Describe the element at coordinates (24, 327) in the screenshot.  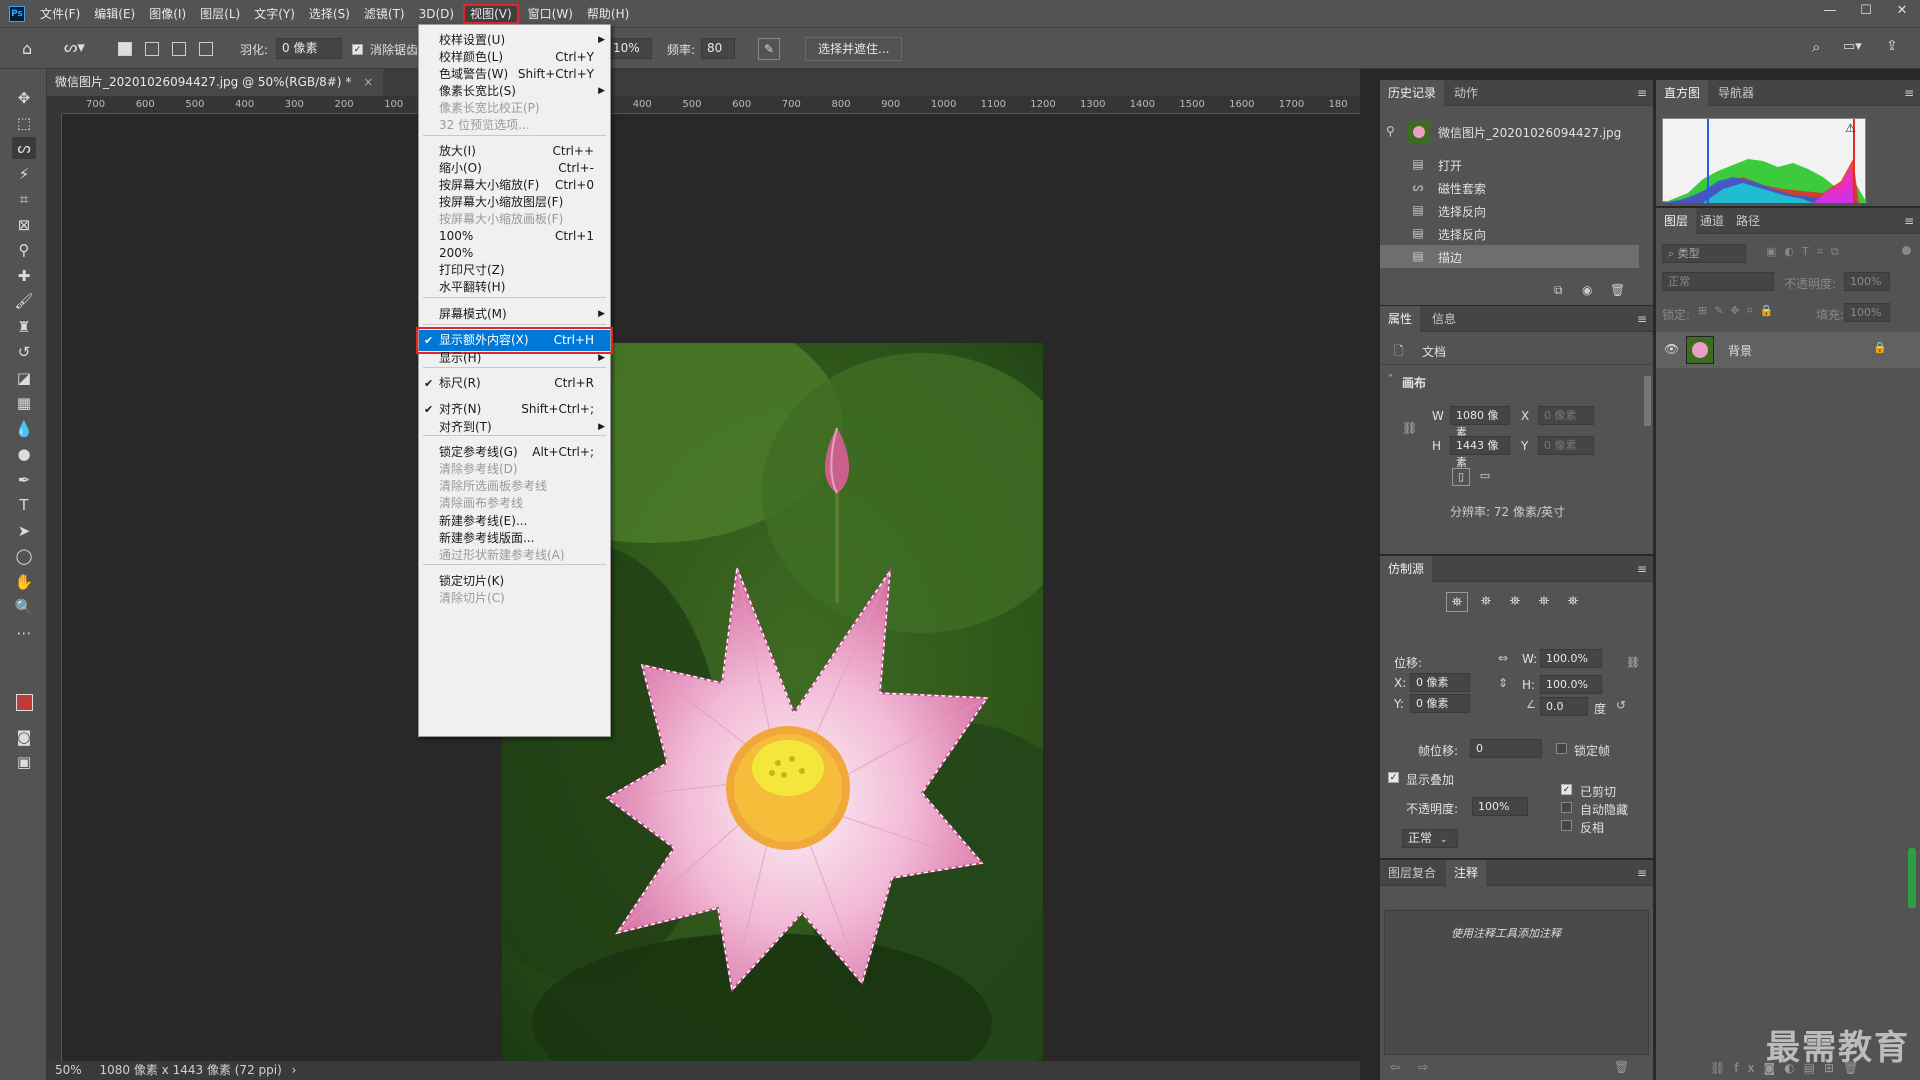
I see `stamp-tool-icon: ♜` at that location.